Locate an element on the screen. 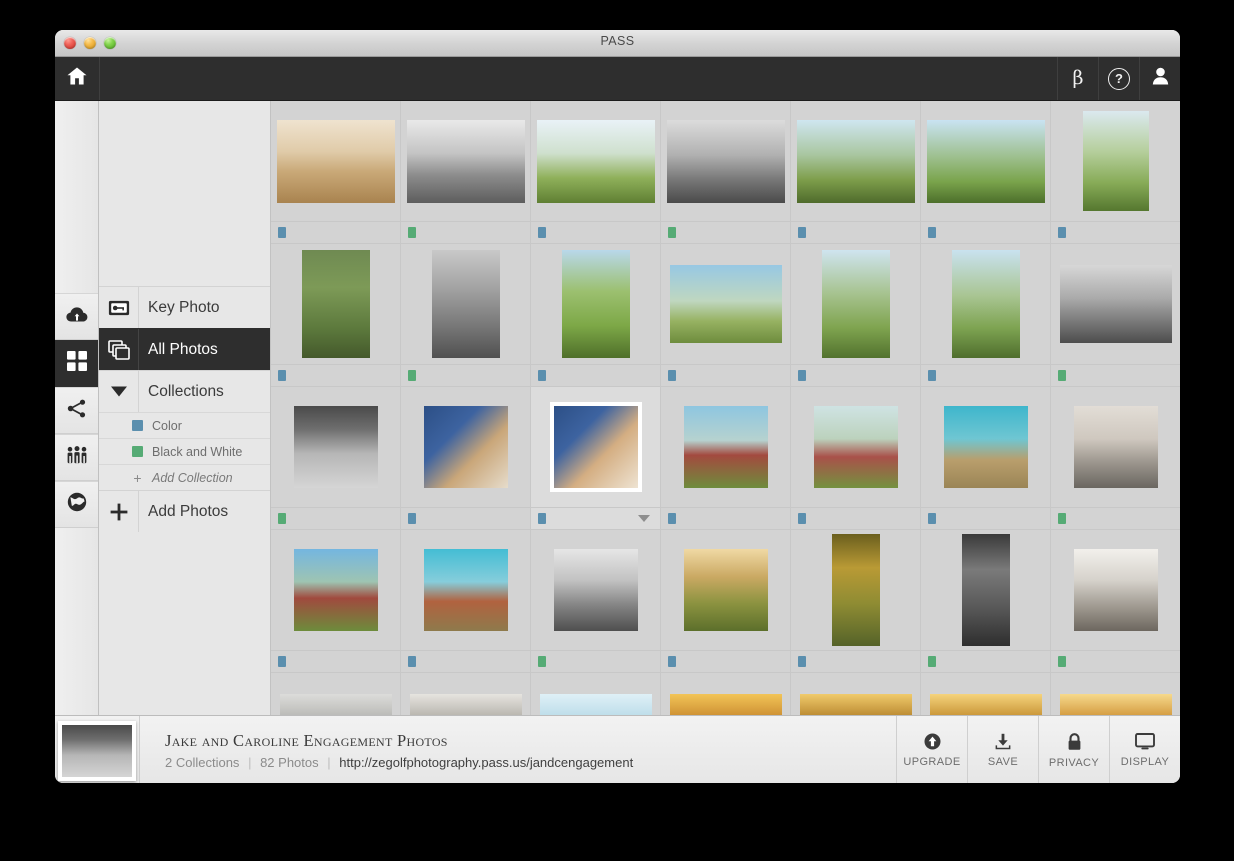 This screenshot has width=1234, height=861. display-button: DISPLAY is located at coordinates (1144, 749).